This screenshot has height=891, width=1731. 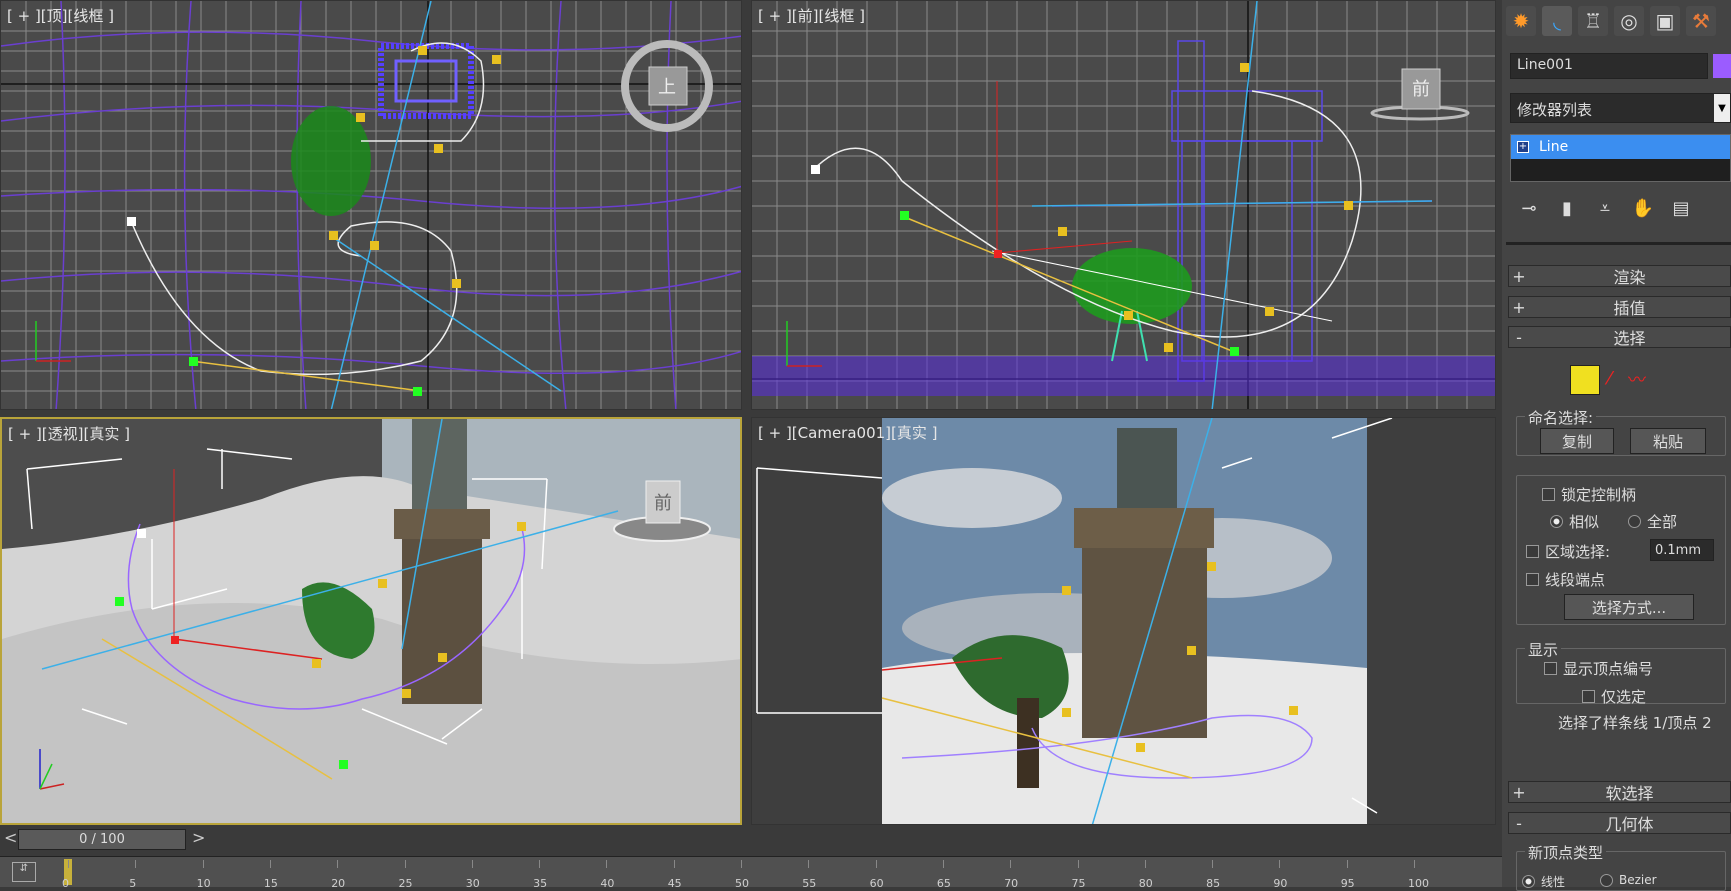 What do you see at coordinates (1543, 881) in the screenshot?
I see `linear-radio: 线性` at bounding box center [1543, 881].